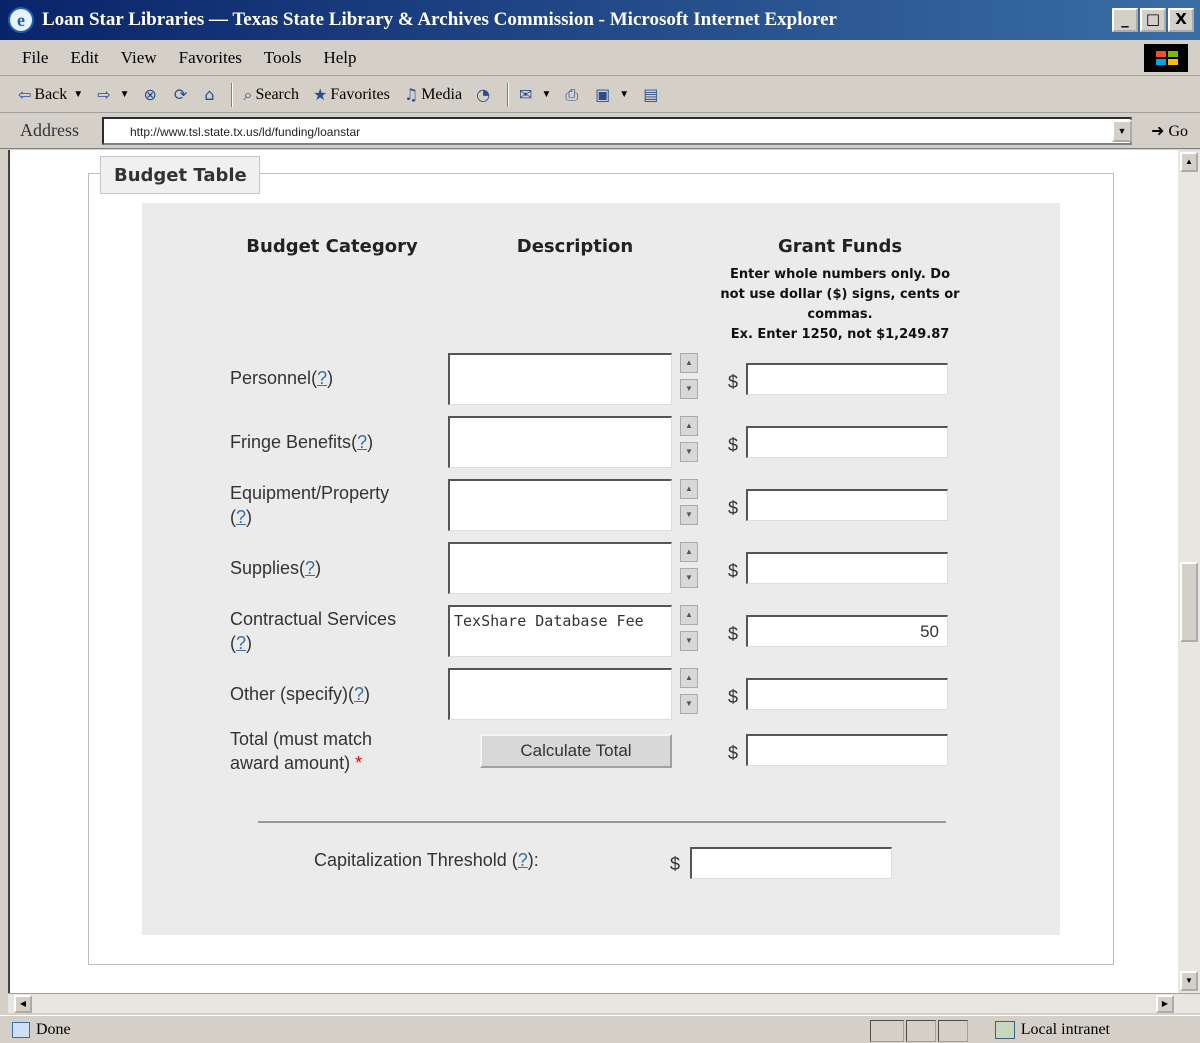  What do you see at coordinates (560, 379) in the screenshot?
I see `personnel-description` at bounding box center [560, 379].